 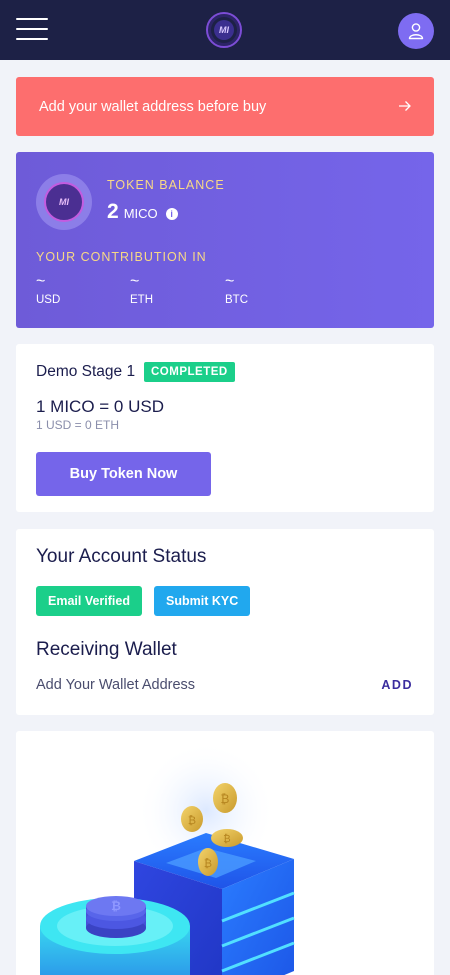 I want to click on token-balance-label: TOKEN BALANCE, so click(x=166, y=185).